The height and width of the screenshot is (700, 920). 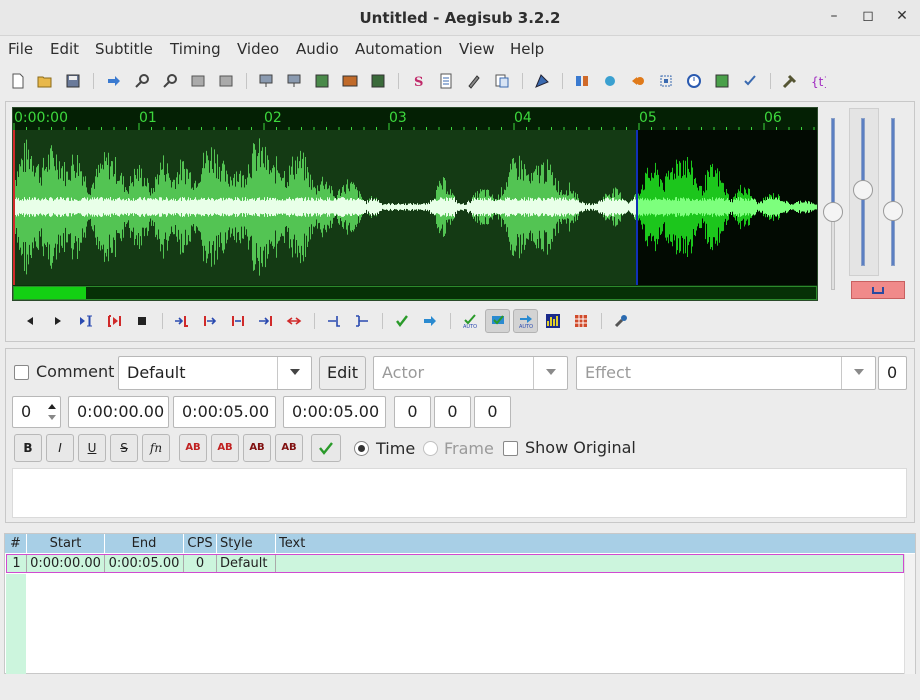 I want to click on secondary-color-button: AB, so click(x=225, y=448).